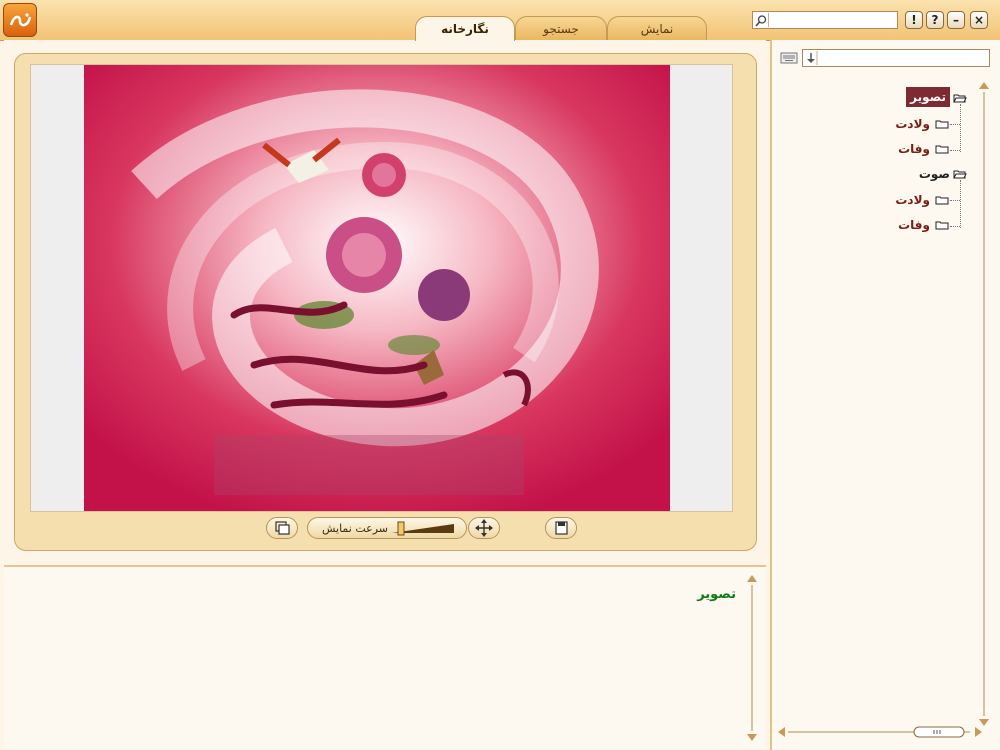 This screenshot has height=750, width=1000. I want to click on move-arrows-icon, so click(484, 528).